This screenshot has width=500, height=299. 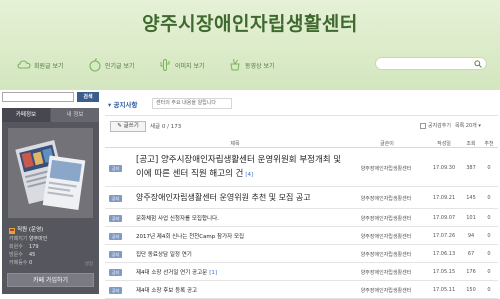 I want to click on post-date: 17.07.26, so click(x=444, y=236).